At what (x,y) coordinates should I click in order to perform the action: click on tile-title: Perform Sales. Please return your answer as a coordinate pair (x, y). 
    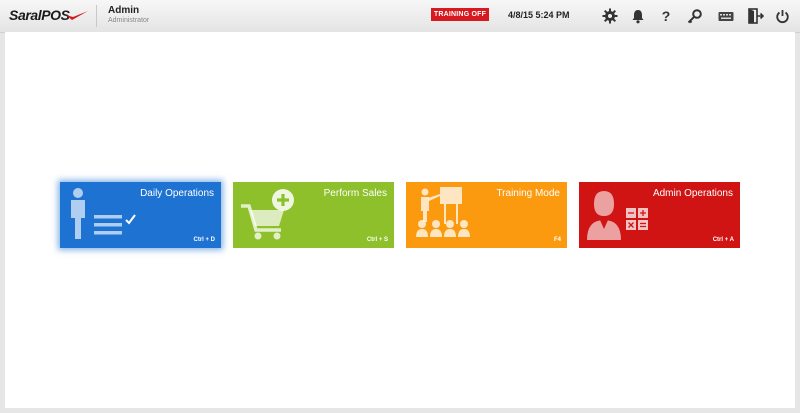
    Looking at the image, I should click on (355, 193).